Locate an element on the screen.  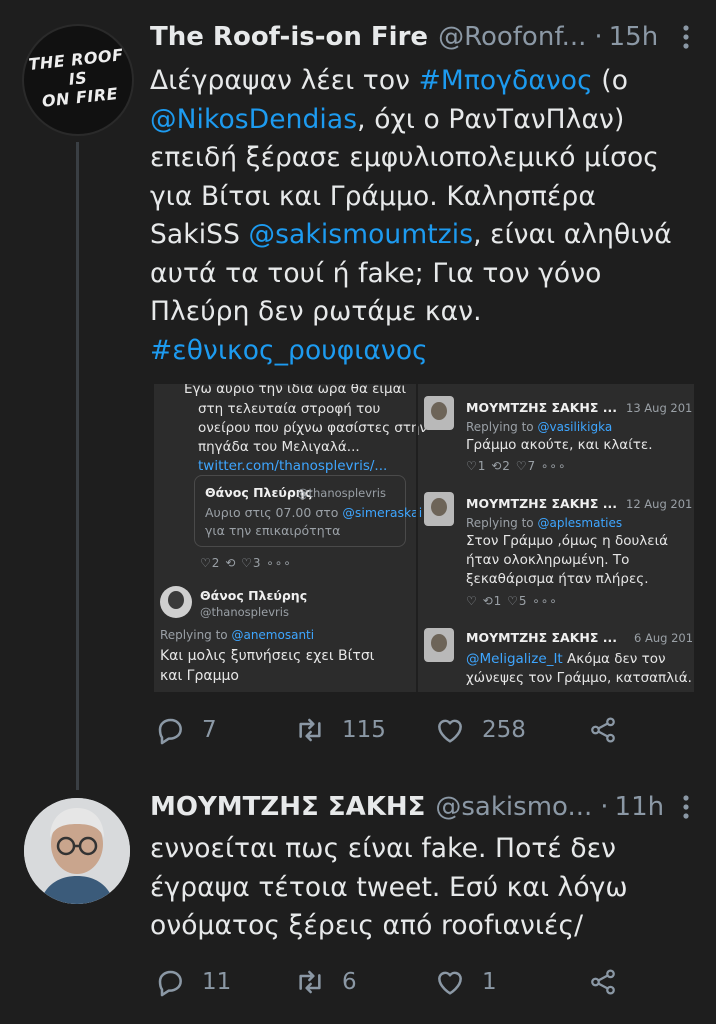
retweet-count: 6 is located at coordinates (349, 982).